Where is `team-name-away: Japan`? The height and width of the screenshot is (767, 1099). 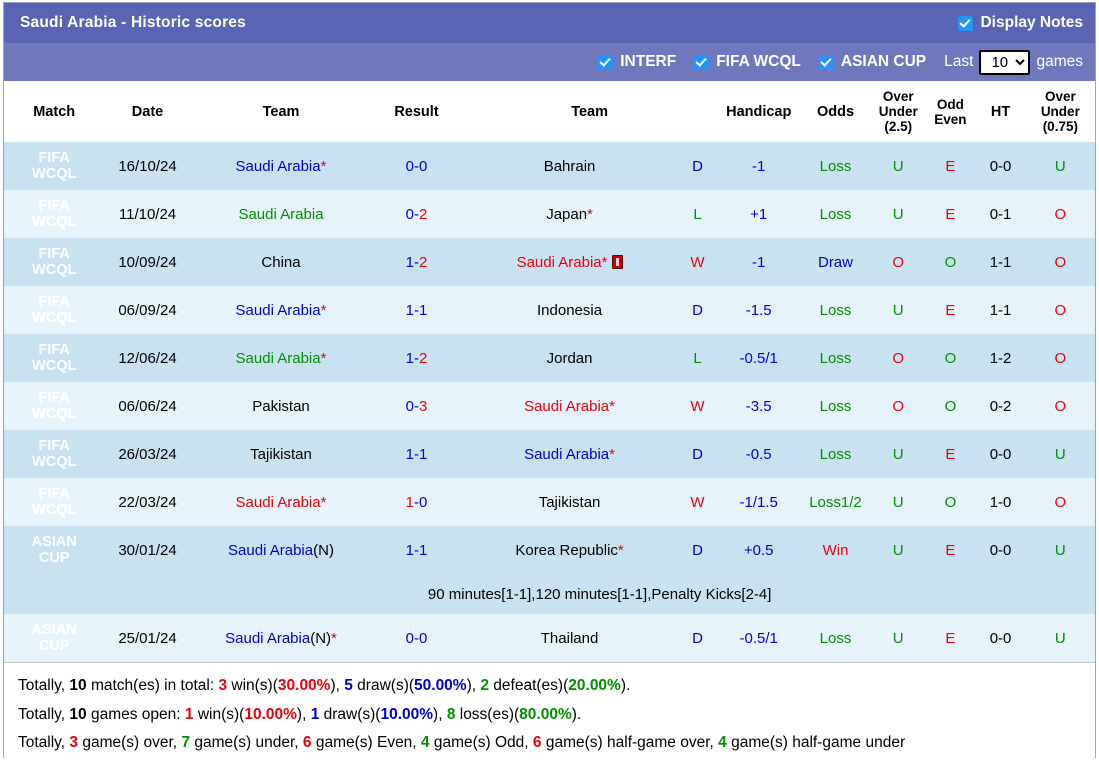 team-name-away: Japan is located at coordinates (566, 214).